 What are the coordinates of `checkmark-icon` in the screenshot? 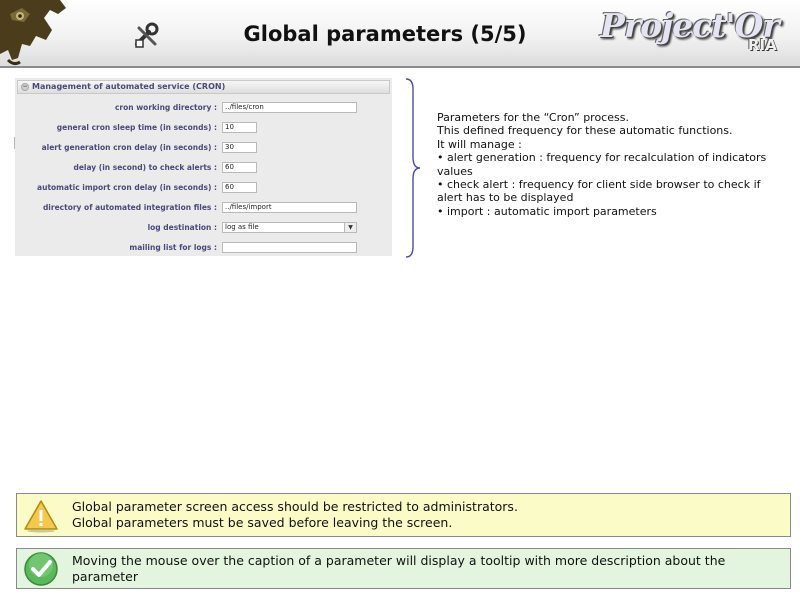 It's located at (41, 569).